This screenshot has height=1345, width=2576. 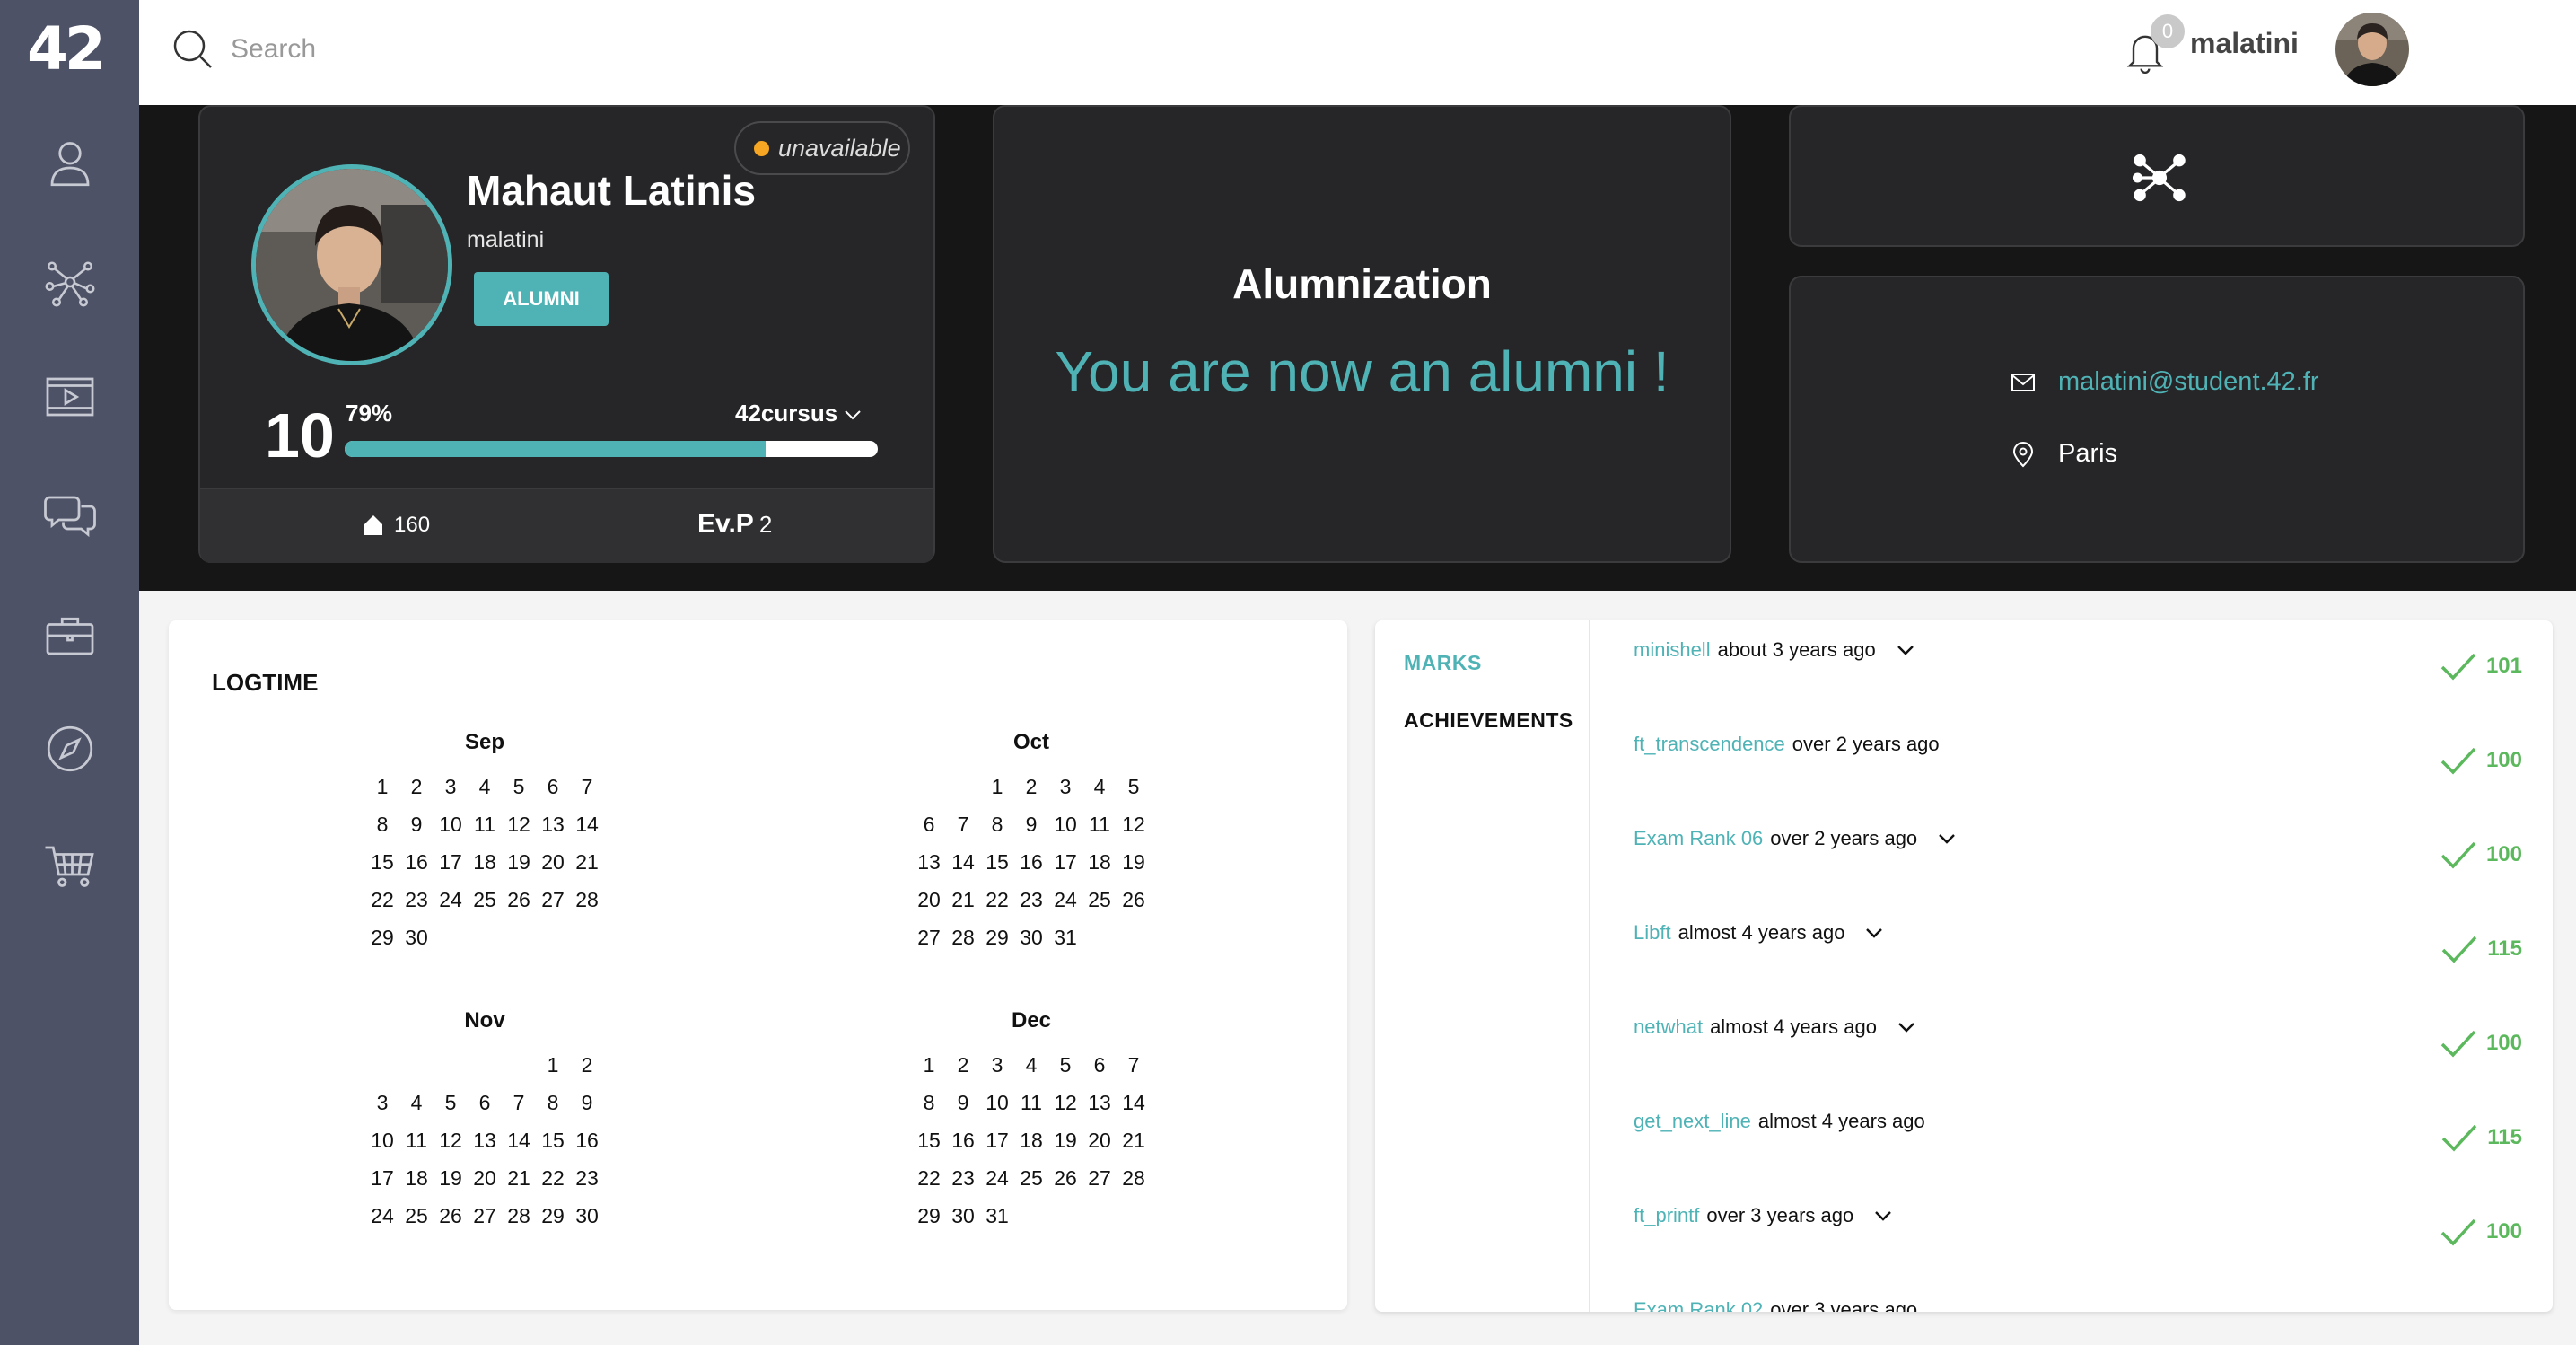 I want to click on alumni-button: ALUMNI, so click(x=541, y=299).